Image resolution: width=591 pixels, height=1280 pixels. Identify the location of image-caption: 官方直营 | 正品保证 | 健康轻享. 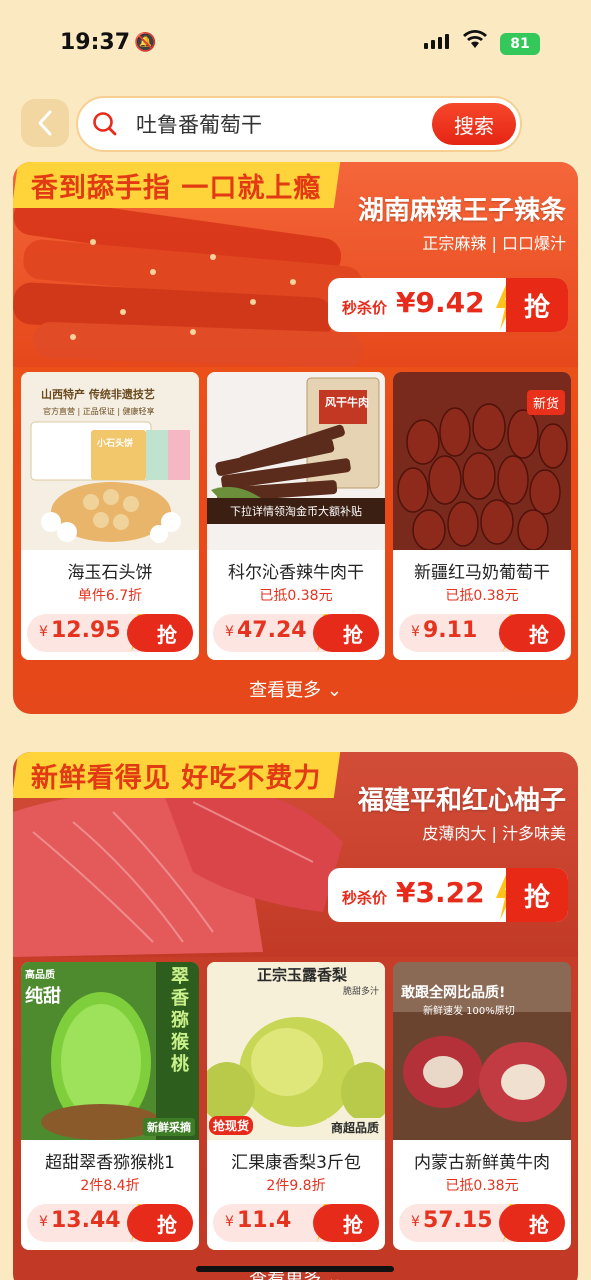
(99, 411).